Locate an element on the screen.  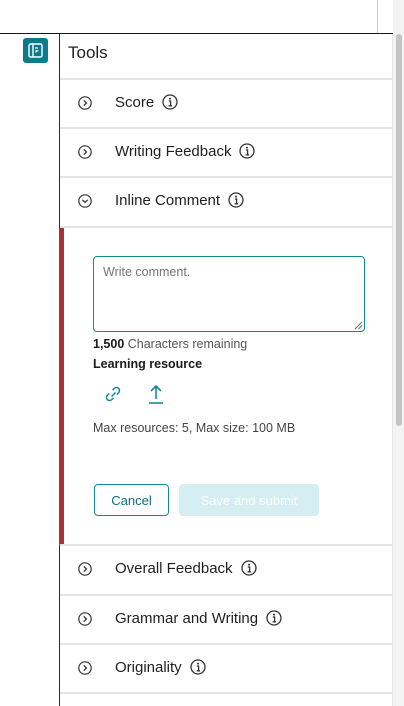
section-overall-feedback: Overall Feedback is located at coordinates (226, 568).